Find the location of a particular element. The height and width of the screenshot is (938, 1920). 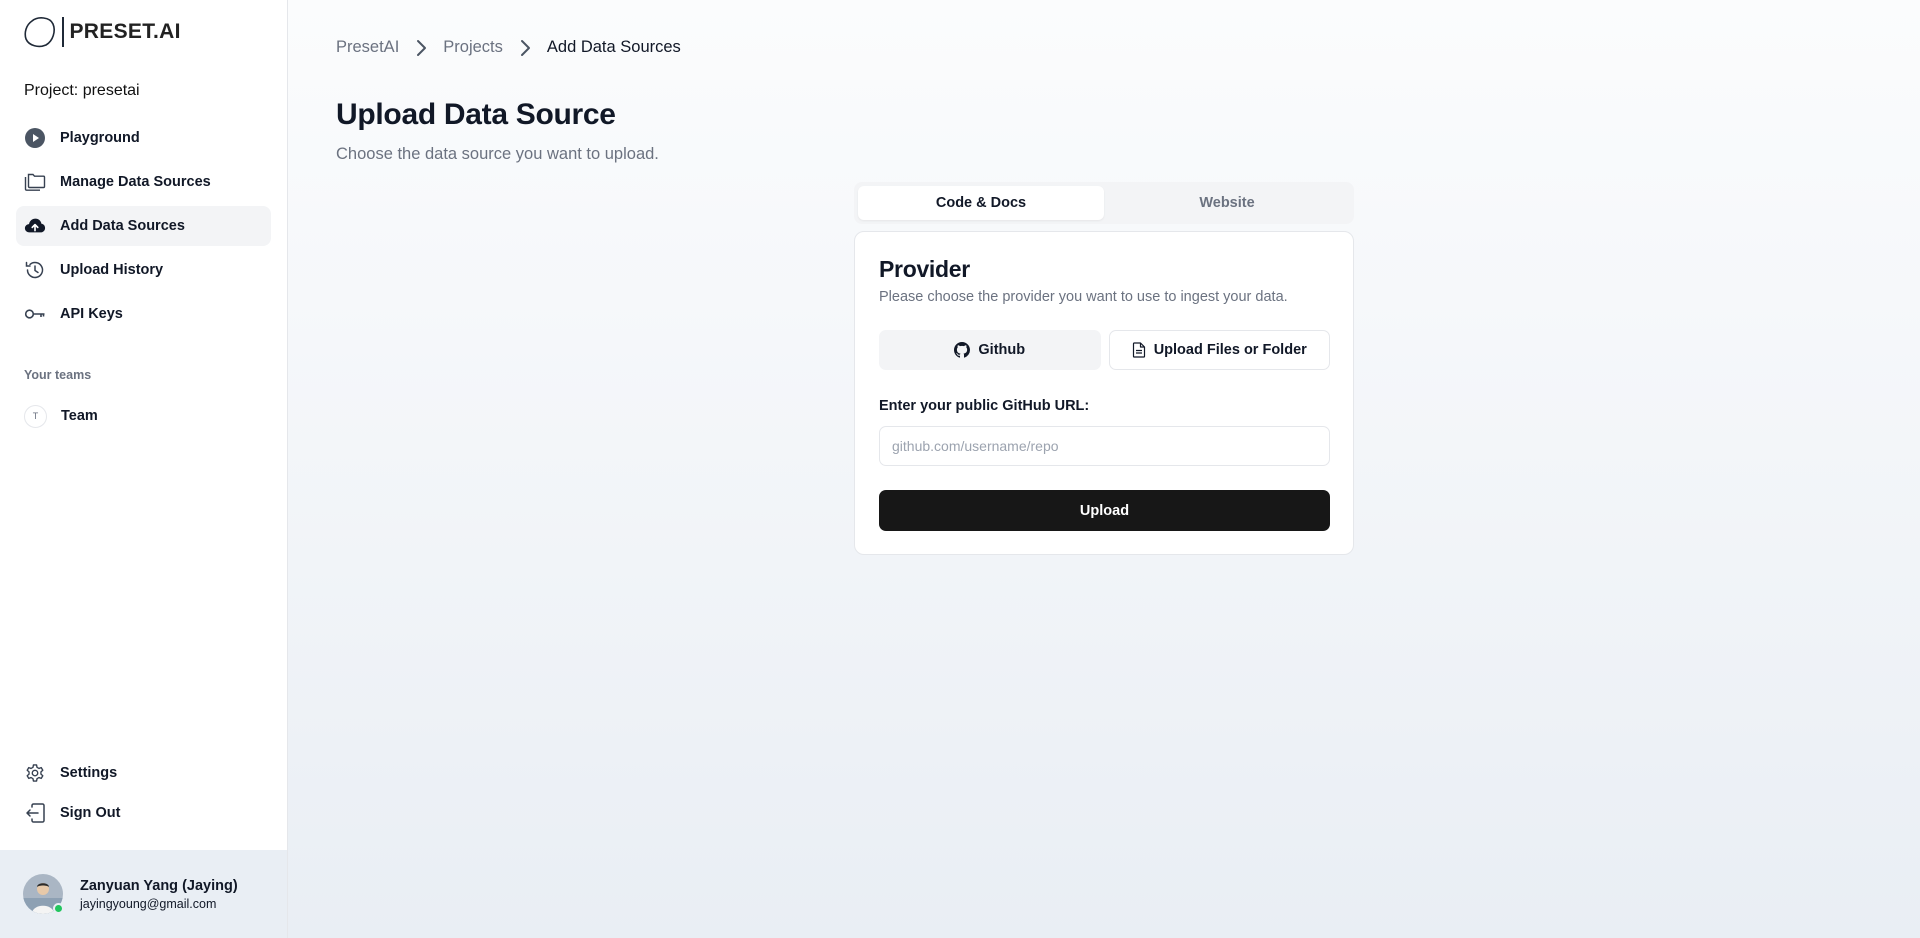

sidebar-item-label: Manage Data Sources is located at coordinates (135, 182).